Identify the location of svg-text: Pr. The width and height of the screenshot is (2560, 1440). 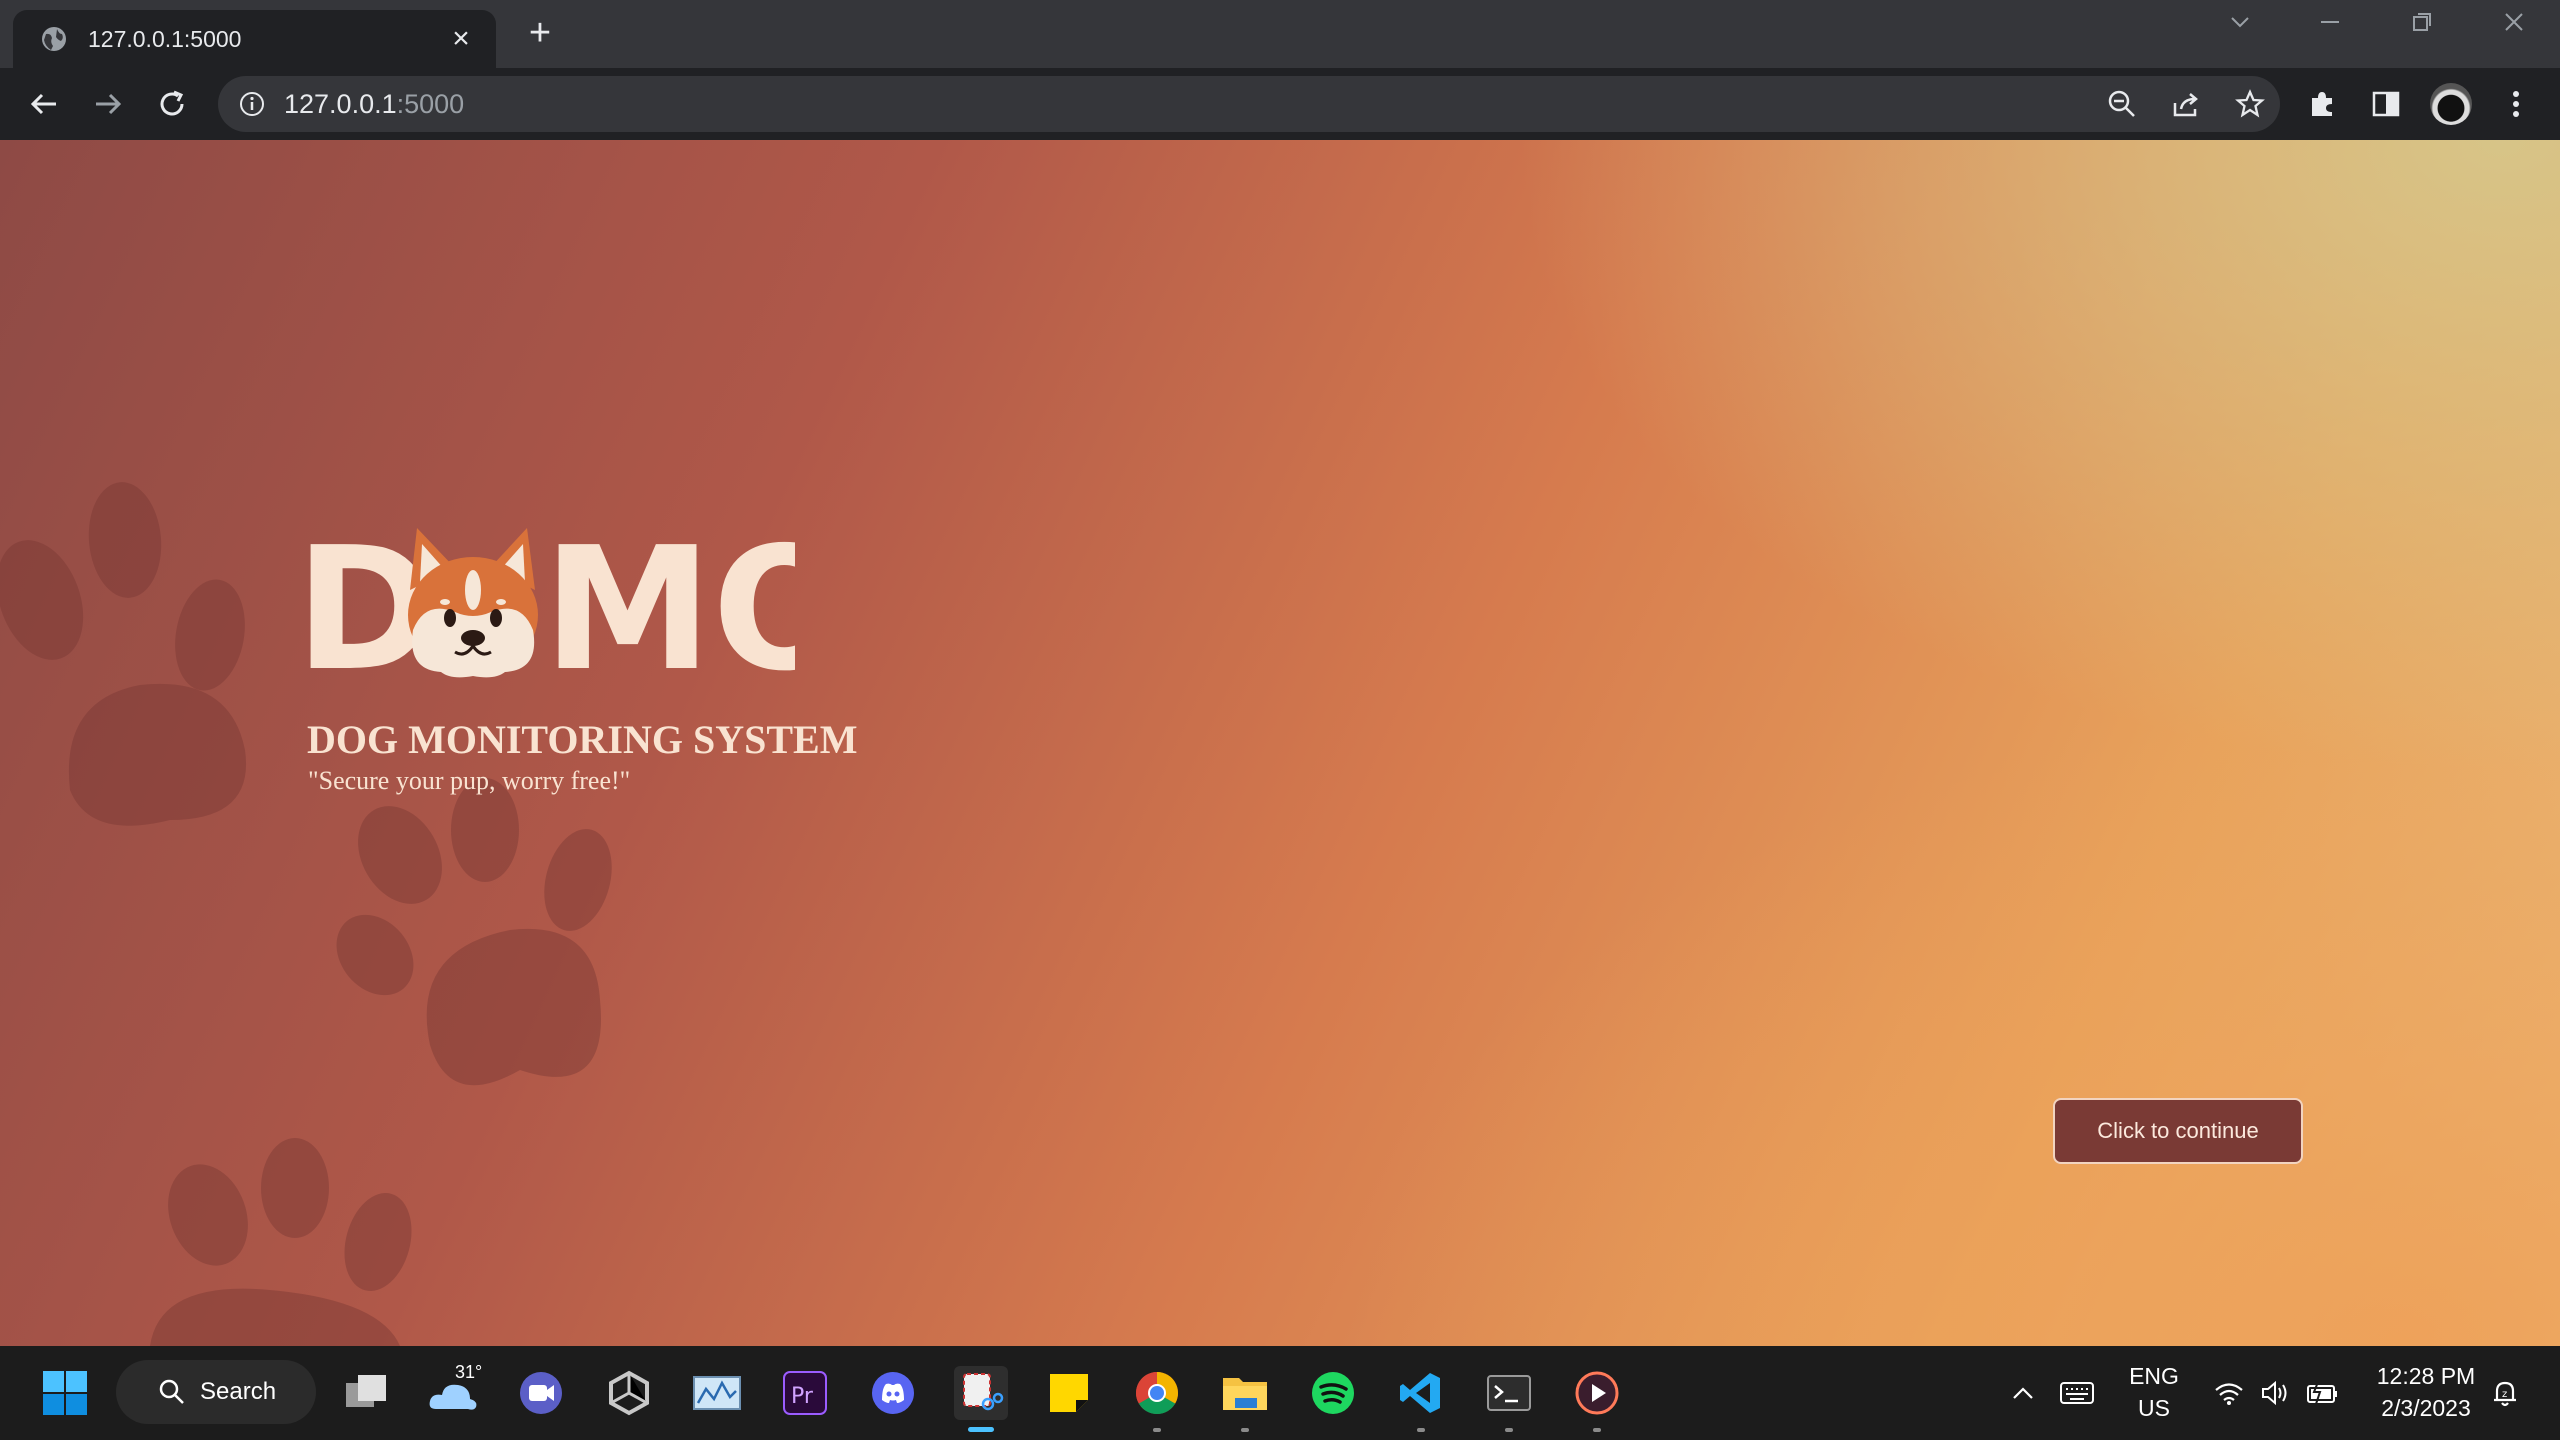
(802, 1396).